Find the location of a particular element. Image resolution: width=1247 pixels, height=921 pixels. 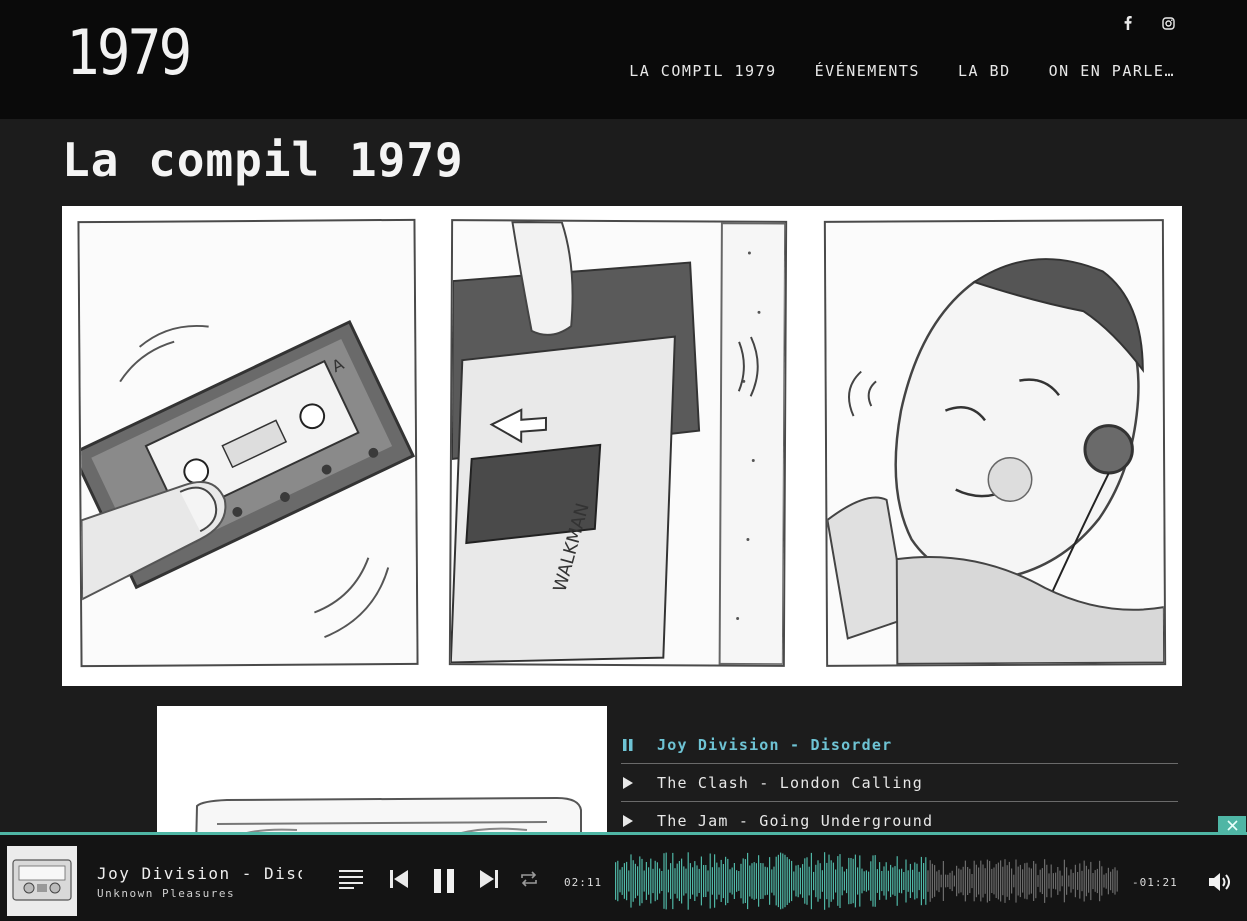

playlist-track: The Clash - London Calling is located at coordinates (899, 783).